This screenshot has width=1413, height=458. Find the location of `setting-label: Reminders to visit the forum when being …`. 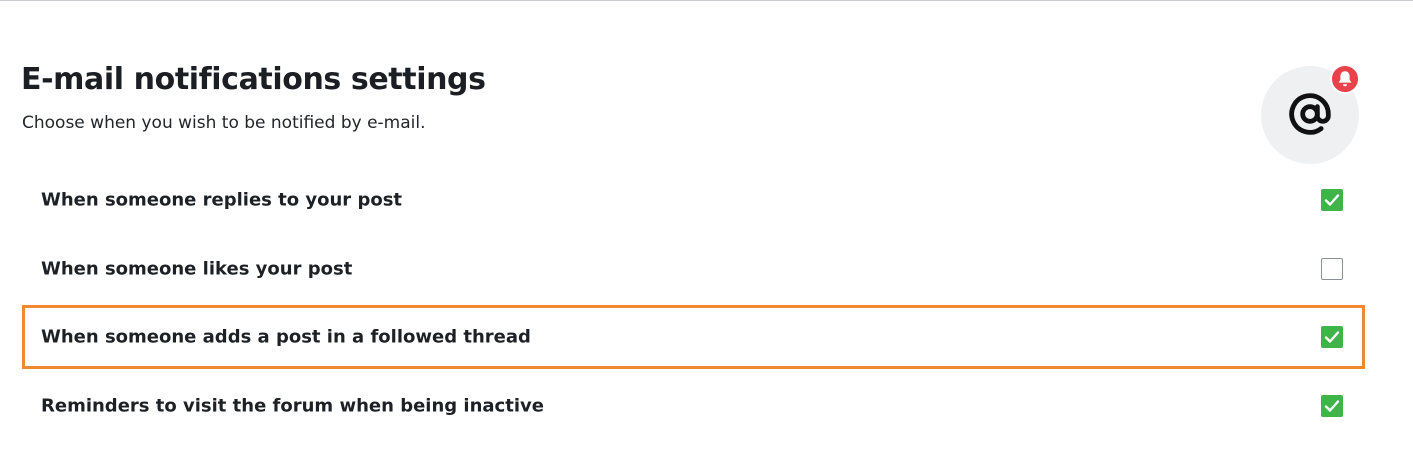

setting-label: Reminders to visit the forum when being … is located at coordinates (292, 406).